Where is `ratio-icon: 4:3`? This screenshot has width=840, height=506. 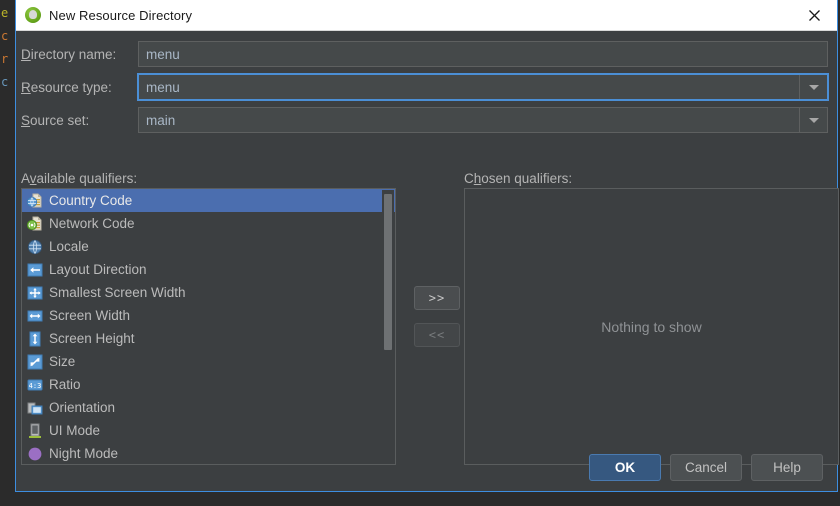 ratio-icon: 4:3 is located at coordinates (35, 385).